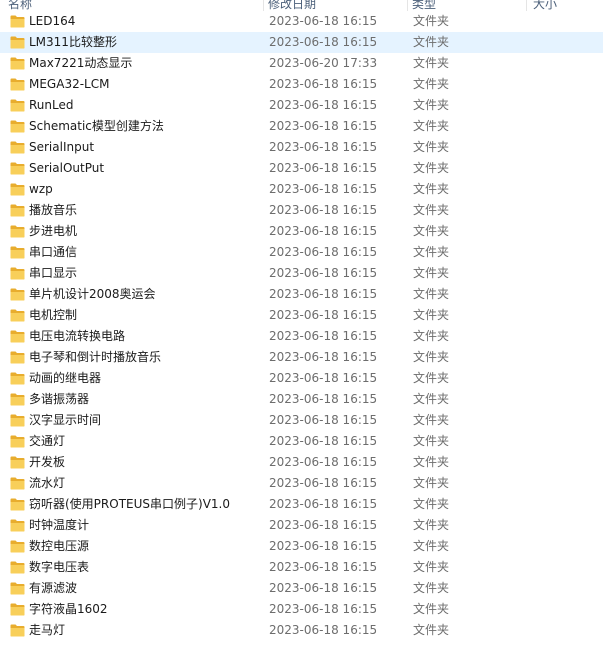 The height and width of the screenshot is (656, 608). I want to click on folder-row: LED164 2023-06-18 16:15 文件夹, so click(301, 21).